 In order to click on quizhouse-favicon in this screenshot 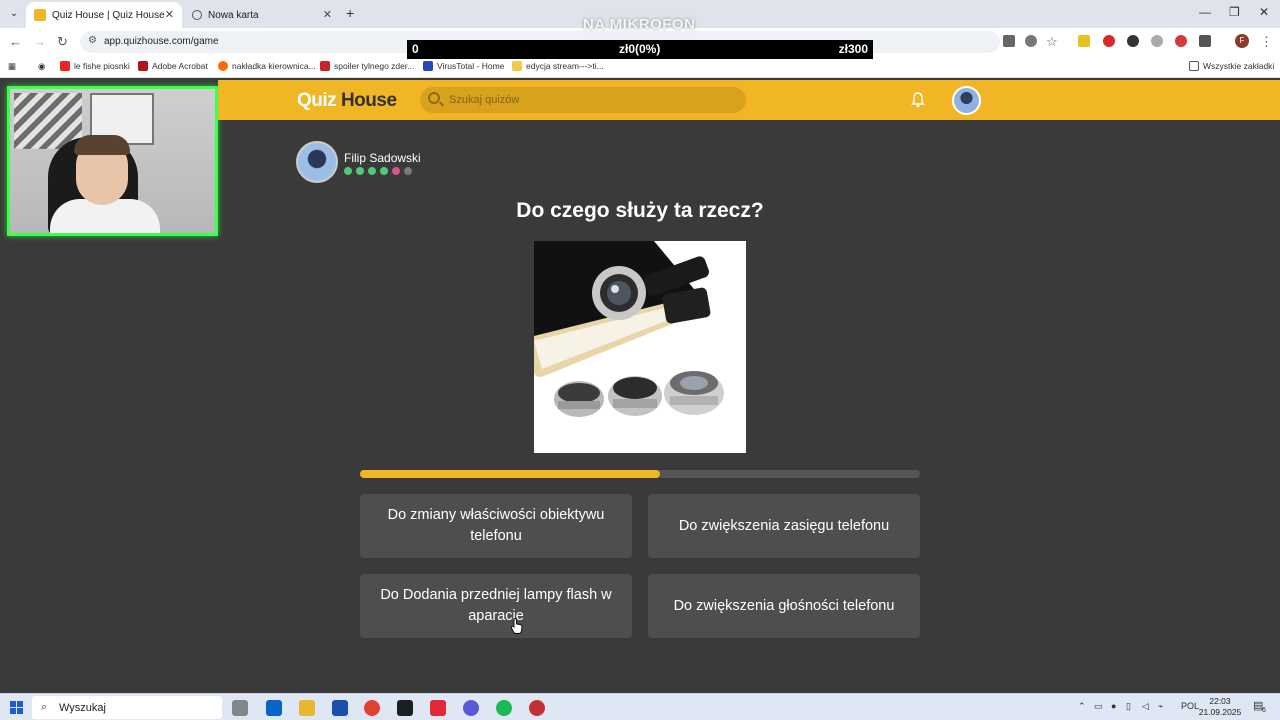, I will do `click(40, 15)`.